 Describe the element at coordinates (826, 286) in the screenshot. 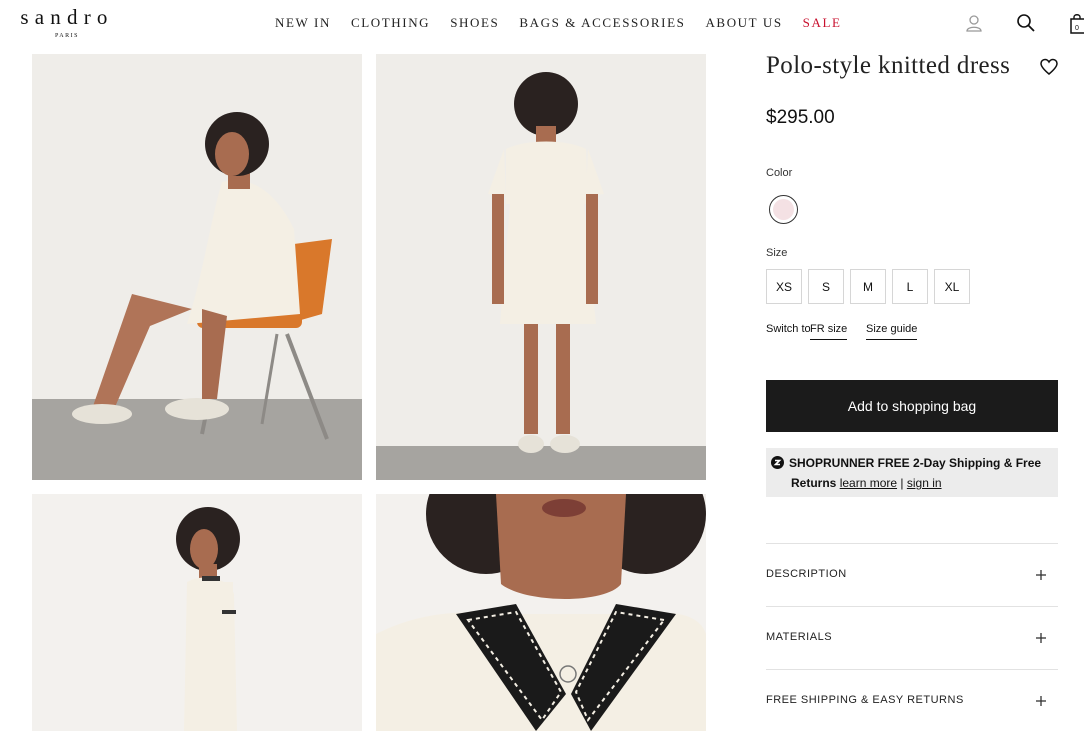

I see `size-s-button: S` at that location.